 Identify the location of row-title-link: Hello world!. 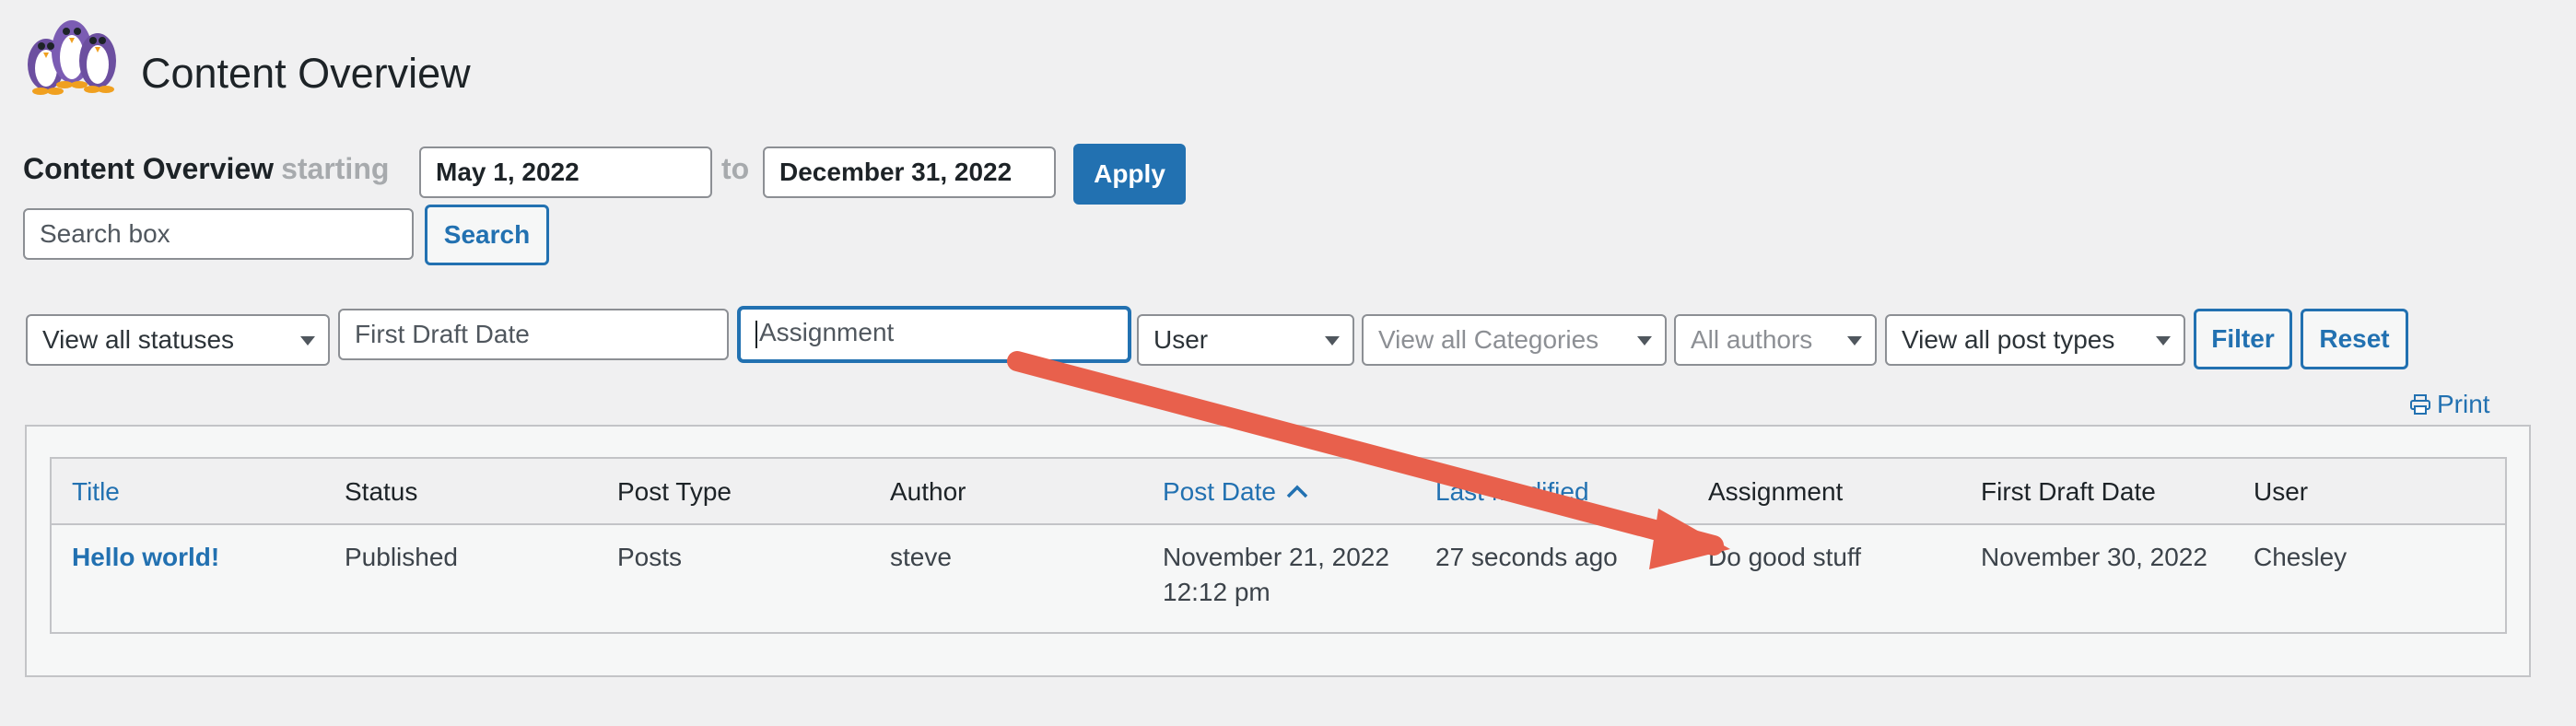
(145, 558).